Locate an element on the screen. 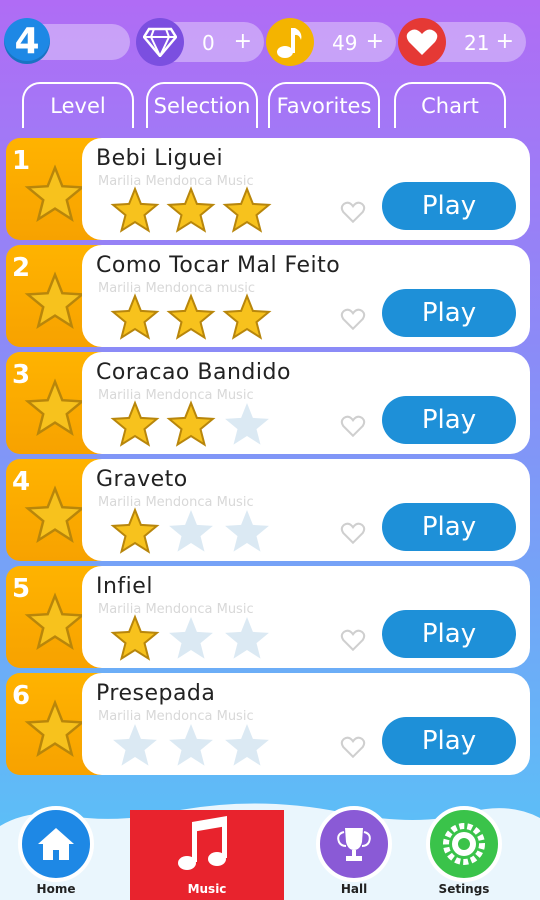  bottom-nav: Home Music Hall Setings is located at coordinates (270, 849).